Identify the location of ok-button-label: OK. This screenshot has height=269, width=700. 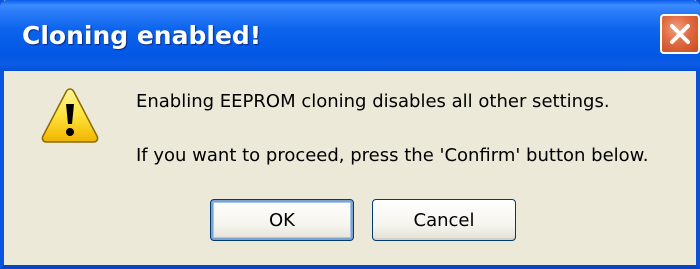
(282, 220).